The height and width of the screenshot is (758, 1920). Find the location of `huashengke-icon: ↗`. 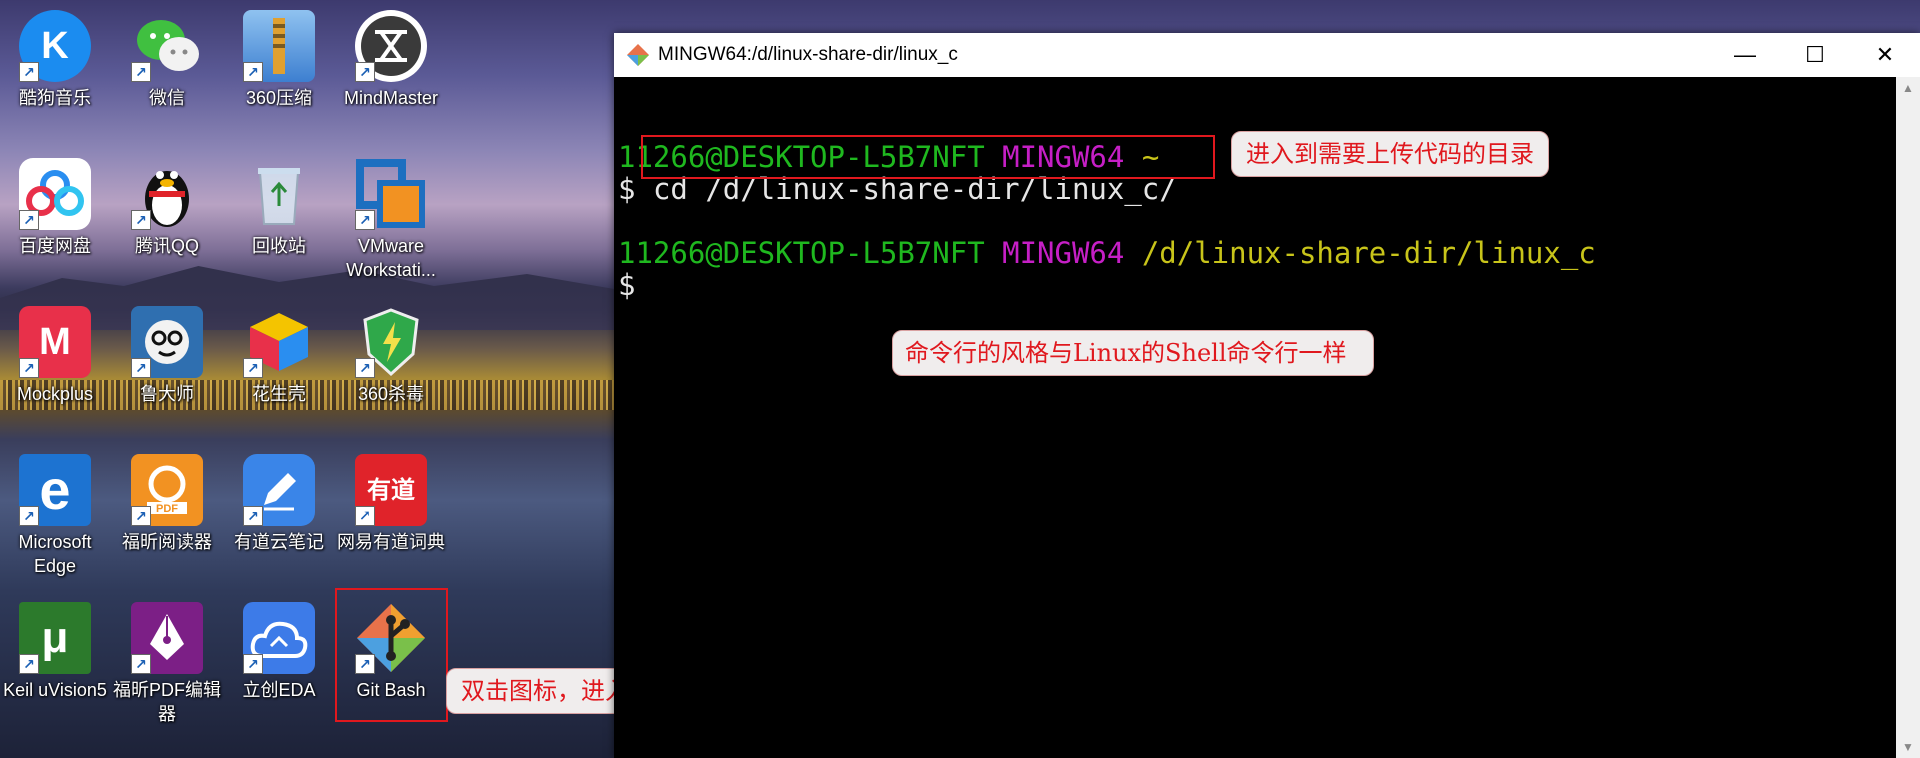

huashengke-icon: ↗ is located at coordinates (279, 342).